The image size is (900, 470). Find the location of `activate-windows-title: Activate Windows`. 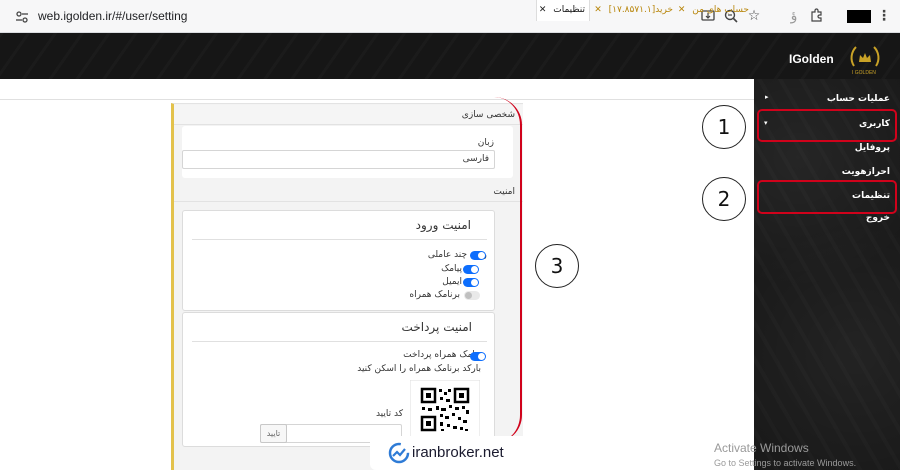

activate-windows-title: Activate Windows is located at coordinates (761, 448).